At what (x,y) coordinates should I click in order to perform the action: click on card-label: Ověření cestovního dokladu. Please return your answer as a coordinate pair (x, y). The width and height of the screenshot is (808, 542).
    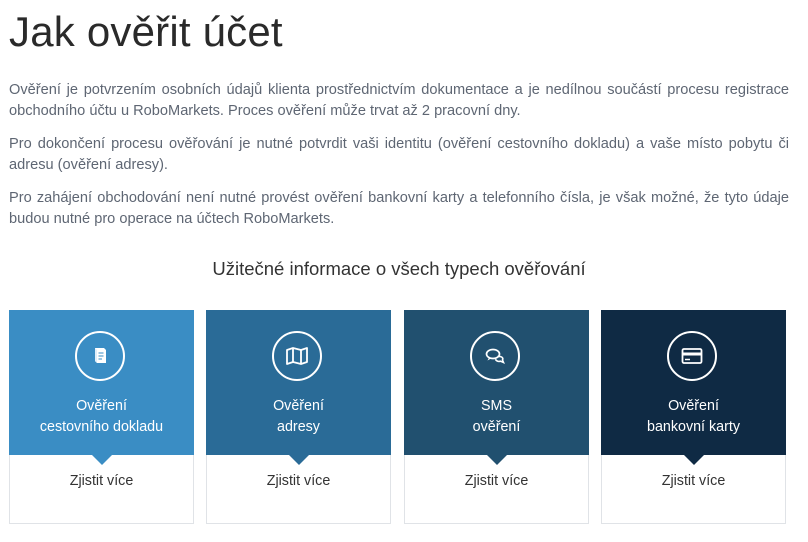
    Looking at the image, I should click on (101, 417).